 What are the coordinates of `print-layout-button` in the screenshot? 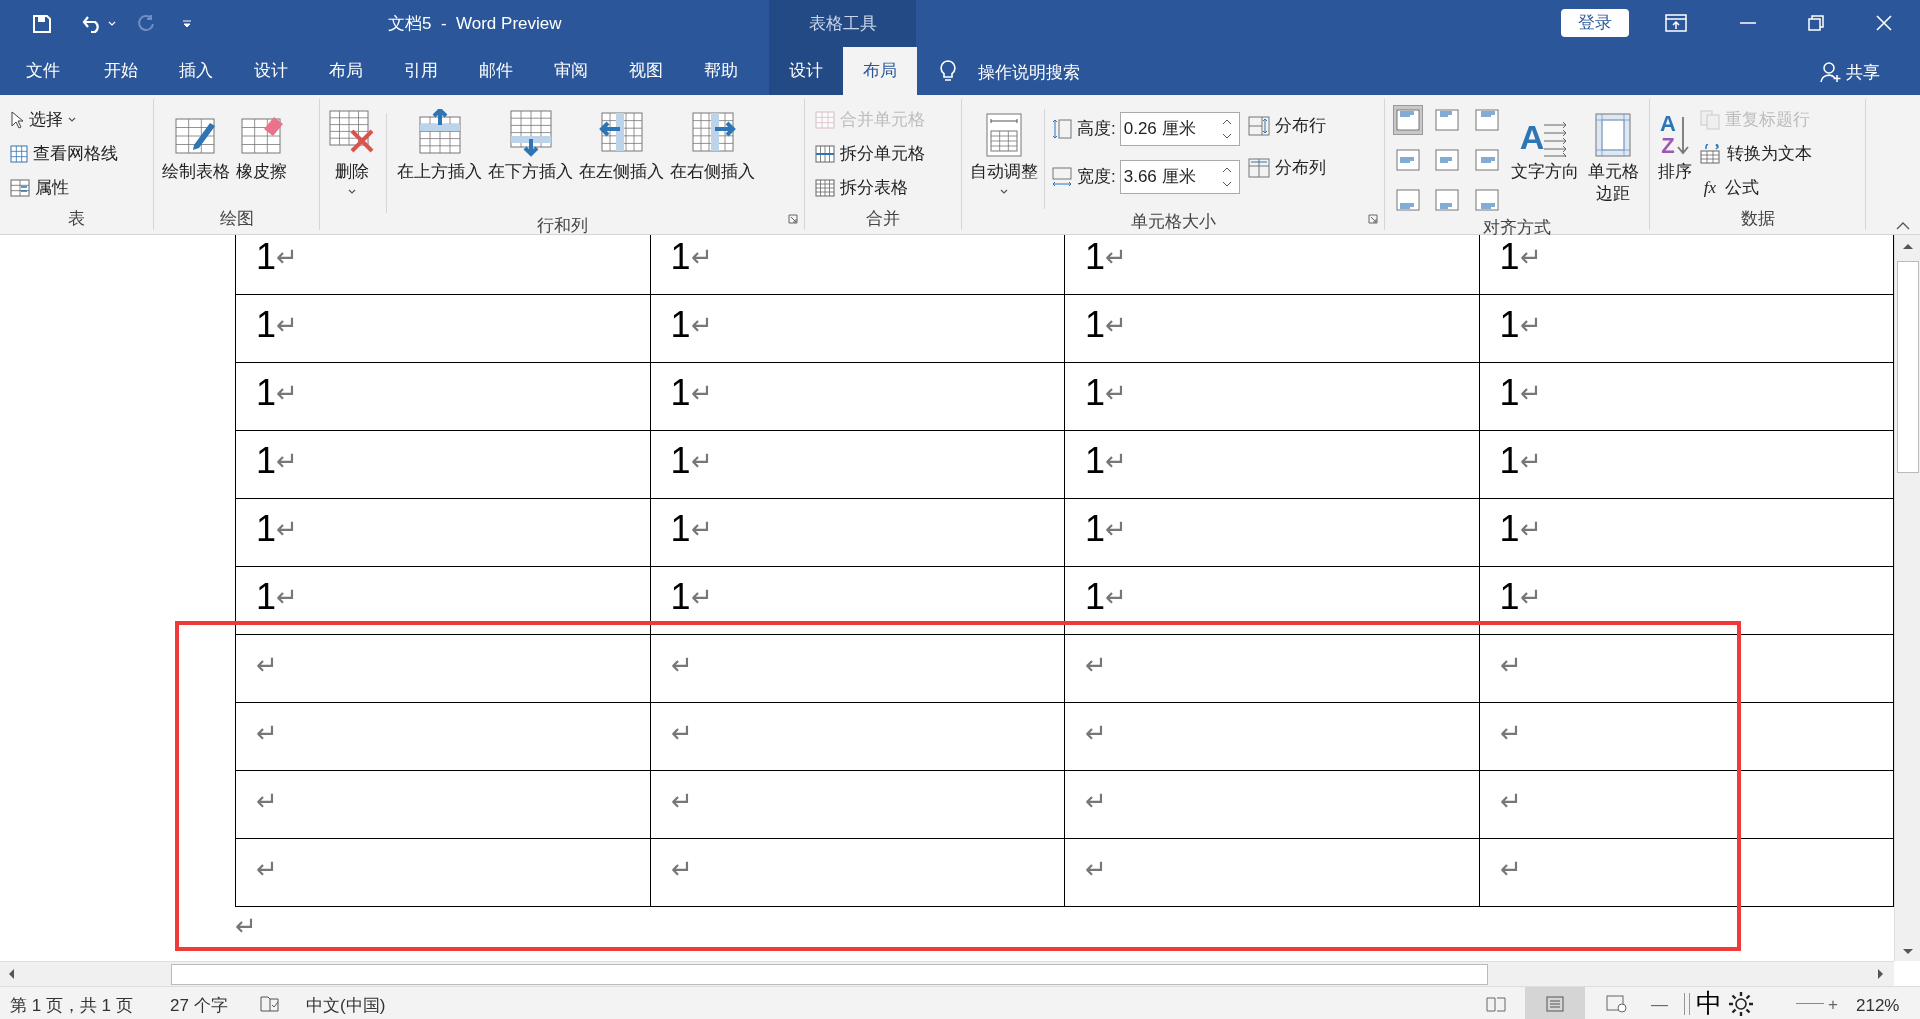 It's located at (1555, 1003).